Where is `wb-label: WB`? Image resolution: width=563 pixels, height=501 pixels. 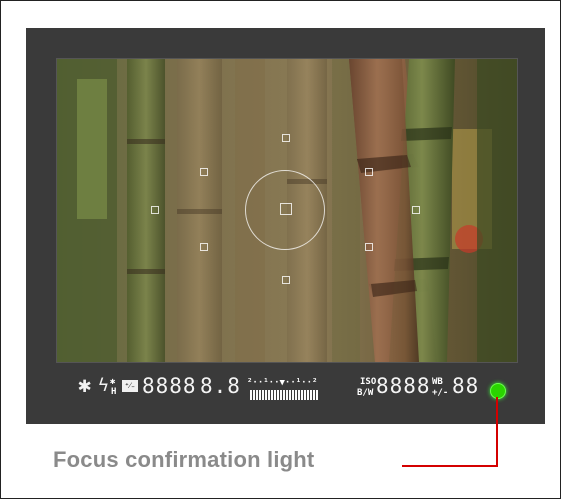 wb-label: WB is located at coordinates (437, 382).